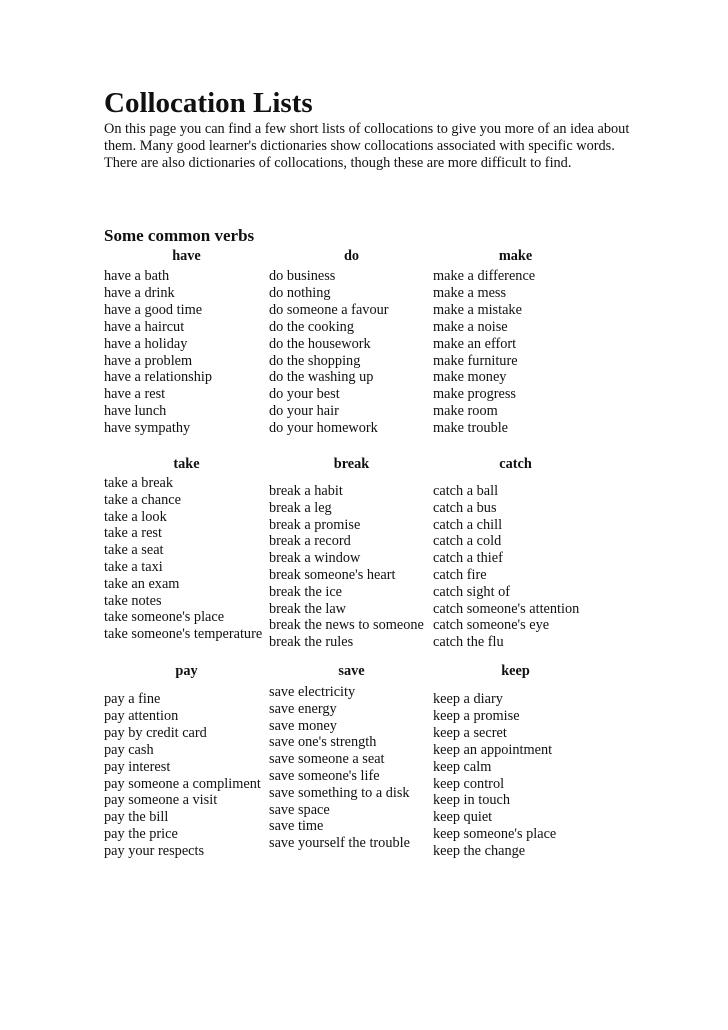 This screenshot has height=1030, width=728. What do you see at coordinates (306, 591) in the screenshot?
I see `collocation-item: break the ice` at bounding box center [306, 591].